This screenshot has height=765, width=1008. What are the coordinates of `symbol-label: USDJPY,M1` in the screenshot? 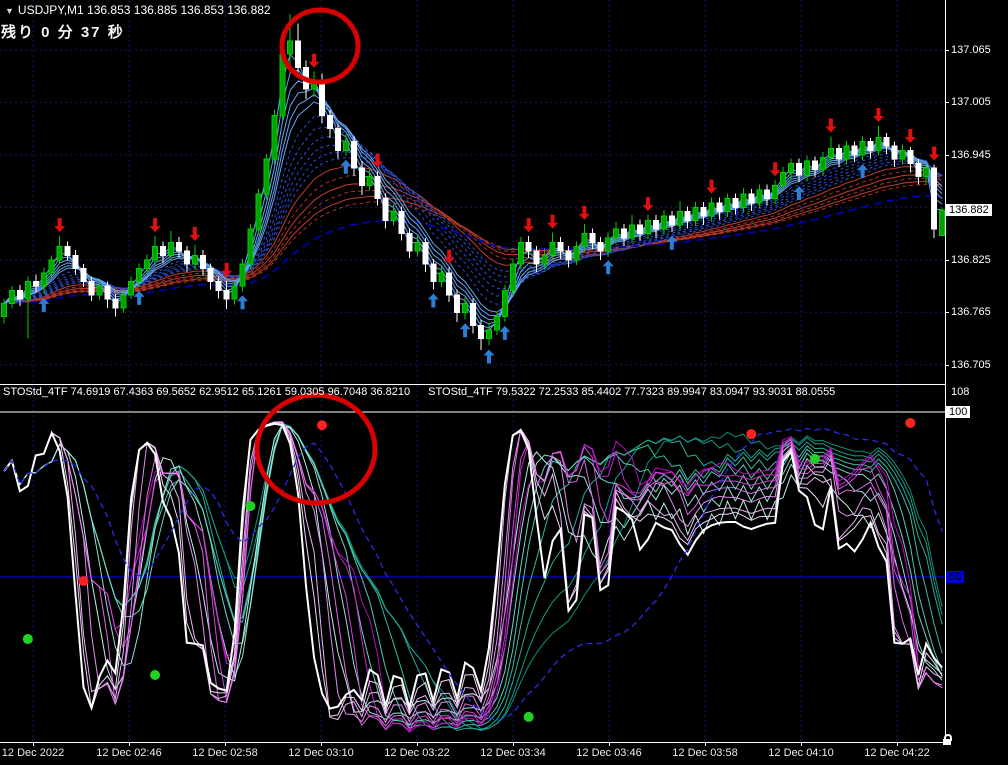 It's located at (50, 10).